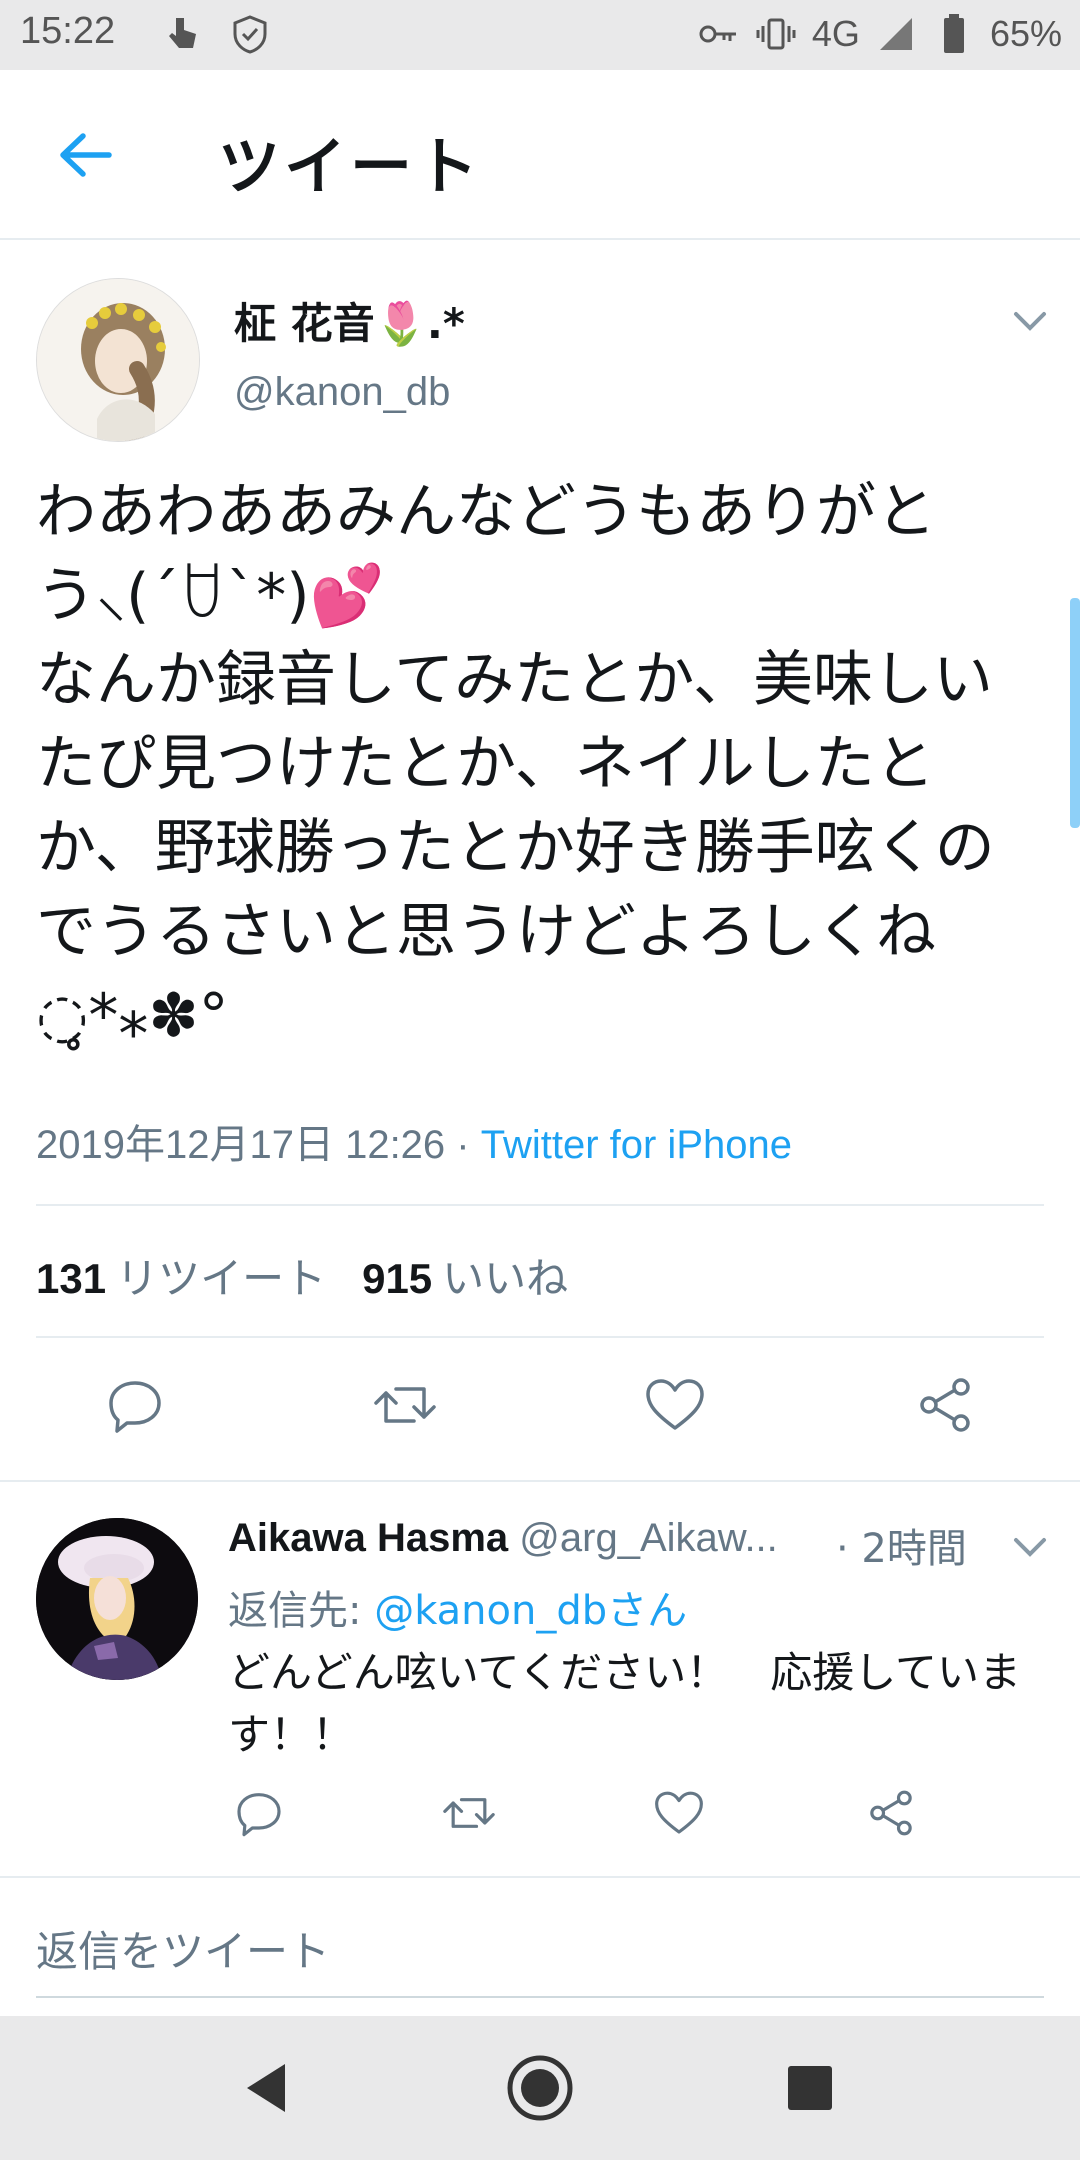  What do you see at coordinates (342, 392) in the screenshot?
I see `author-handle: @kanon_db` at bounding box center [342, 392].